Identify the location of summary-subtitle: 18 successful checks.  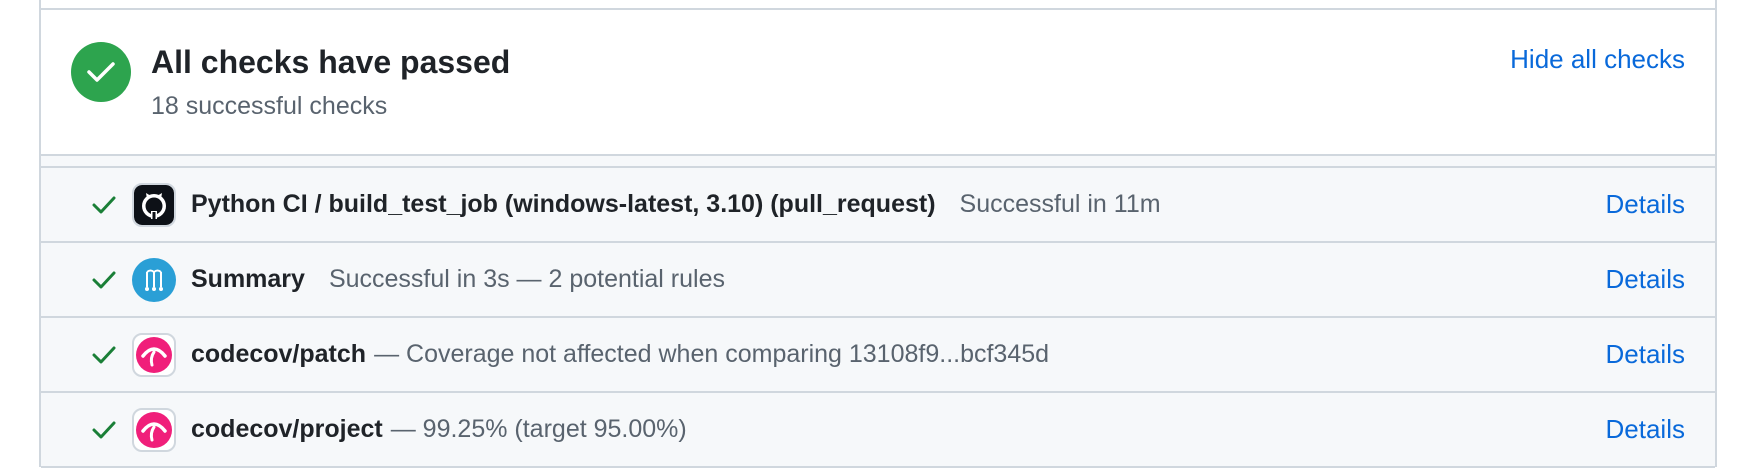
(269, 106).